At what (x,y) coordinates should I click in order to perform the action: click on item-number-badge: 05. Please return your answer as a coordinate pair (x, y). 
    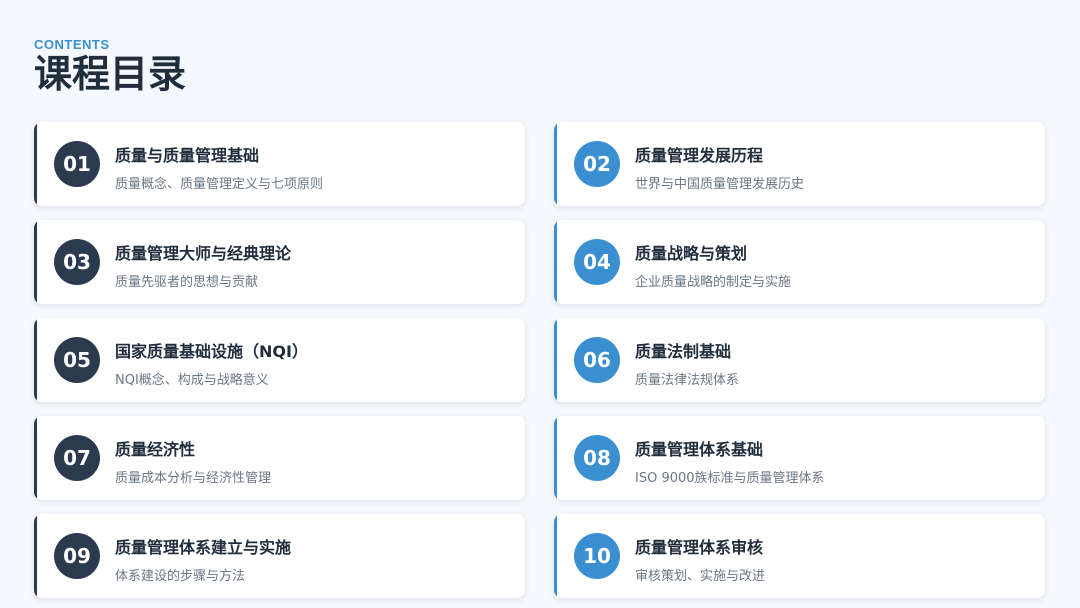
    Looking at the image, I should click on (77, 360).